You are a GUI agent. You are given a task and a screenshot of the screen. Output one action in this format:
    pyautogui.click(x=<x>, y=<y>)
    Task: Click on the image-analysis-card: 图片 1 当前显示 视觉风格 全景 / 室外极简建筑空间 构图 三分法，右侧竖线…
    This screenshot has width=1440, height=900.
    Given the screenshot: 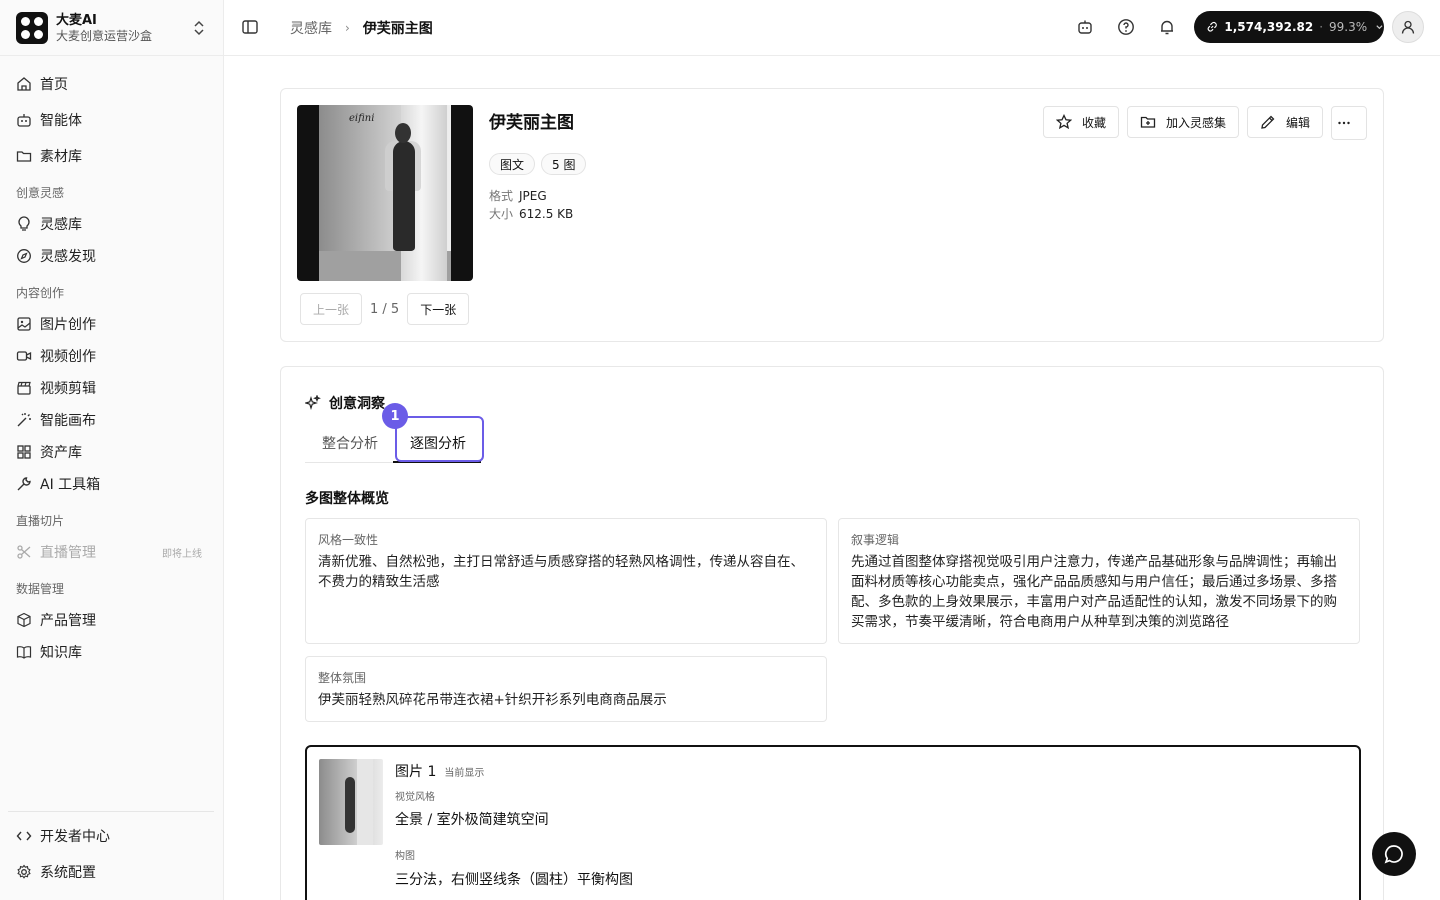 What is the action you would take?
    pyautogui.click(x=833, y=822)
    